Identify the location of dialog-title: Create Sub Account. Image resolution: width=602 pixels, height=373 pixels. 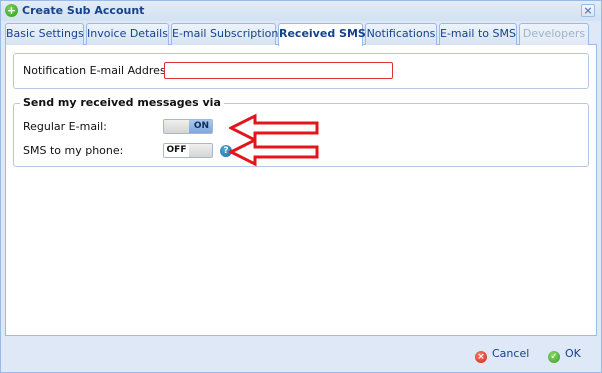
(83, 10).